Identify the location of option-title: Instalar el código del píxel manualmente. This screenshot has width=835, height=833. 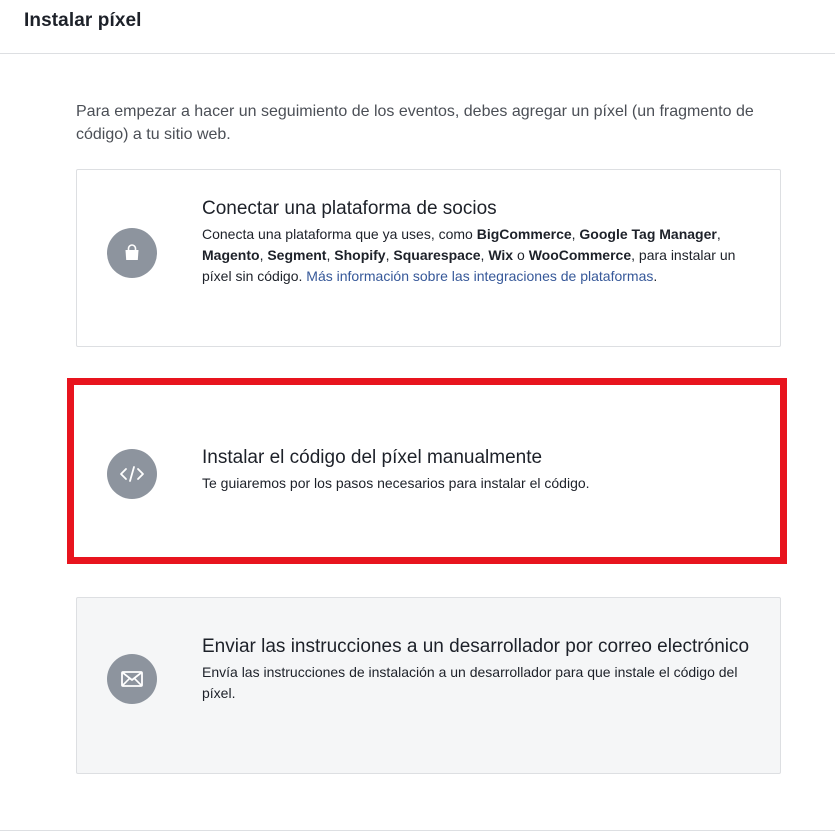
(372, 457).